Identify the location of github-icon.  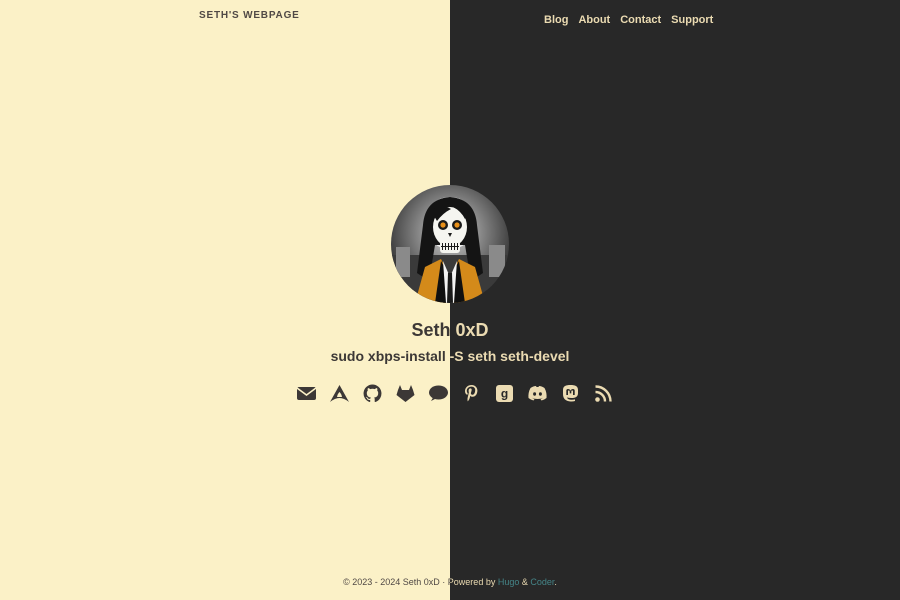
(372, 393).